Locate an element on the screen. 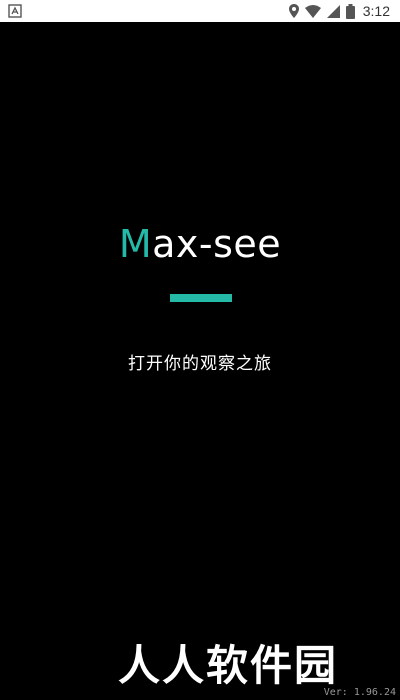 The image size is (400, 700). app-logo: Max-see is located at coordinates (200, 244).